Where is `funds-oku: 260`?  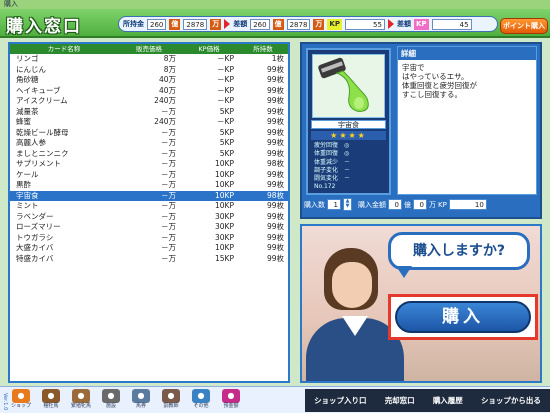 funds-oku: 260 is located at coordinates (157, 24).